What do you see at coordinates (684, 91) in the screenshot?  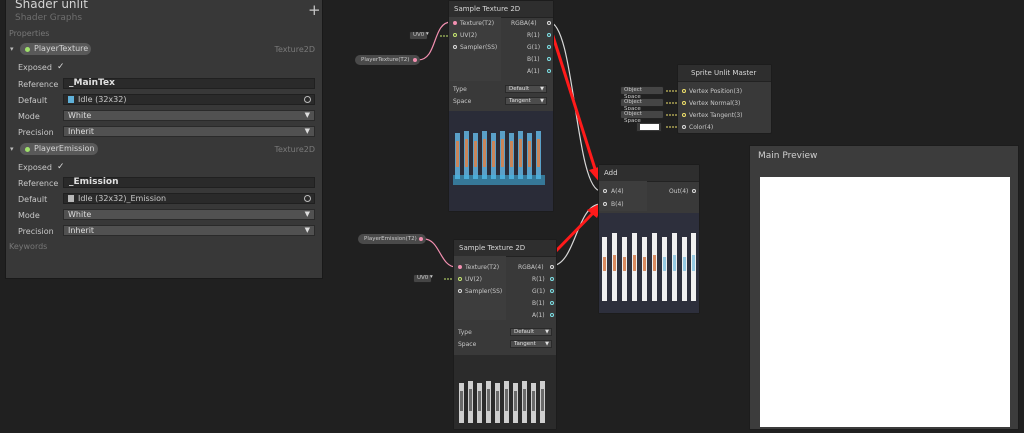 I see `input-port-vertex-position` at bounding box center [684, 91].